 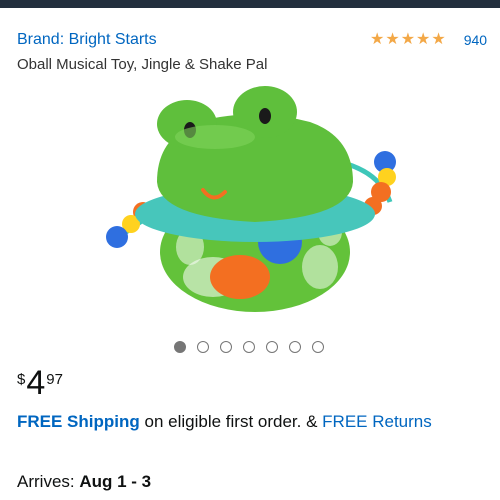 I want to click on product-title: Oball Musical Toy, Jingle & Shake Pal, so click(x=142, y=64).